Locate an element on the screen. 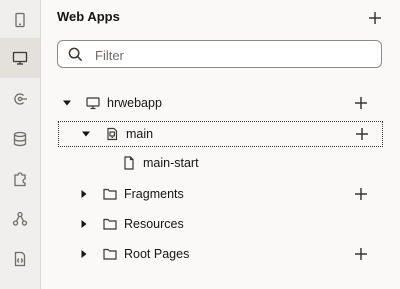 The width and height of the screenshot is (400, 289). tree-label: Fragments is located at coordinates (154, 194).